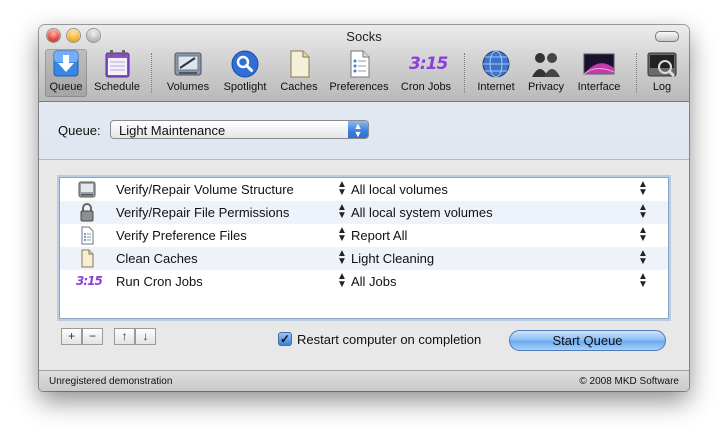  I want to click on task-name: Verify/Repair Volume Structure, so click(205, 189).